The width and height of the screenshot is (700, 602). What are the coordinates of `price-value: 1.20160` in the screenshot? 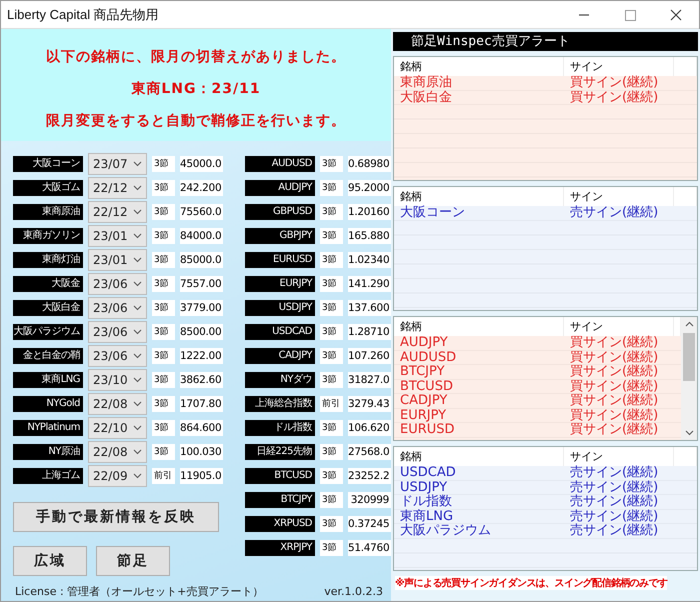 It's located at (369, 212).